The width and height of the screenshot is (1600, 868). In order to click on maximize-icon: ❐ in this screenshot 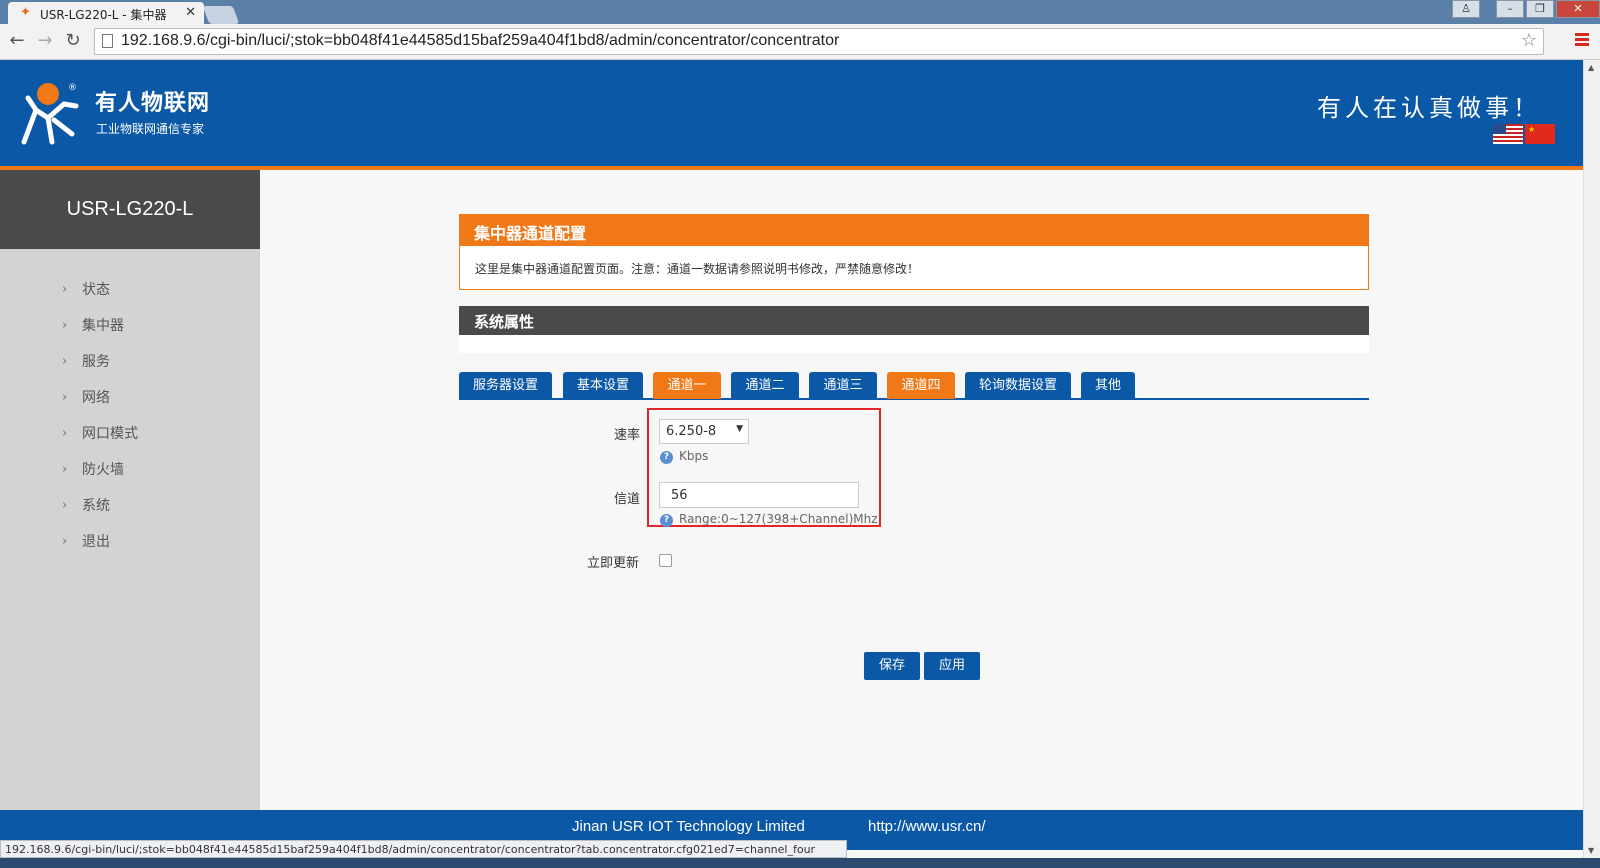, I will do `click(1540, 9)`.